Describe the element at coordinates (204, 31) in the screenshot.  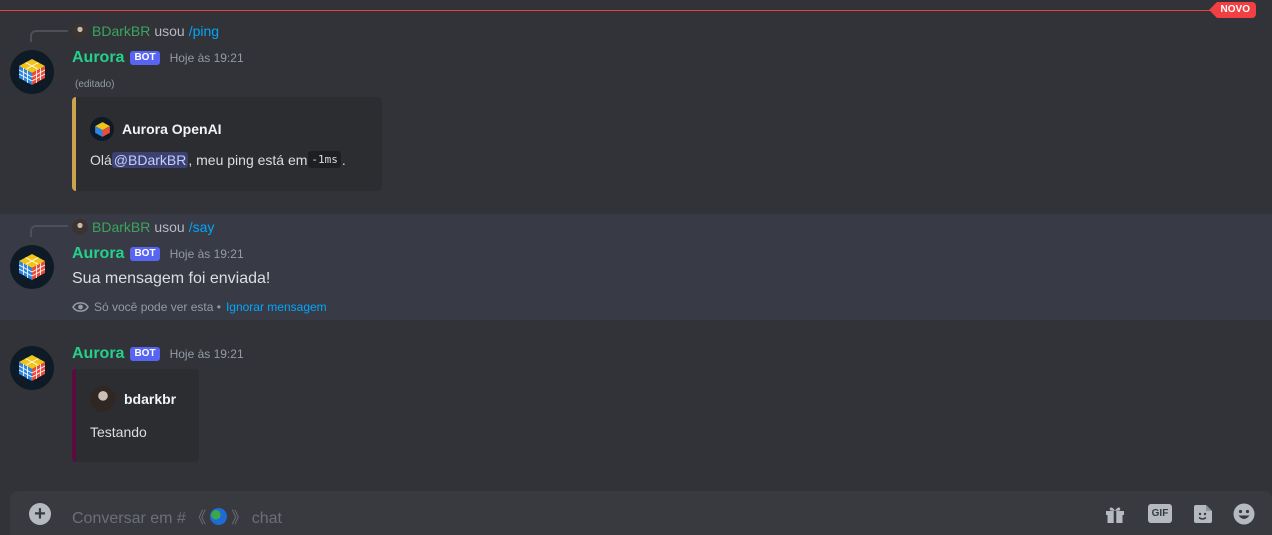
I see `reply-command: /ping` at that location.